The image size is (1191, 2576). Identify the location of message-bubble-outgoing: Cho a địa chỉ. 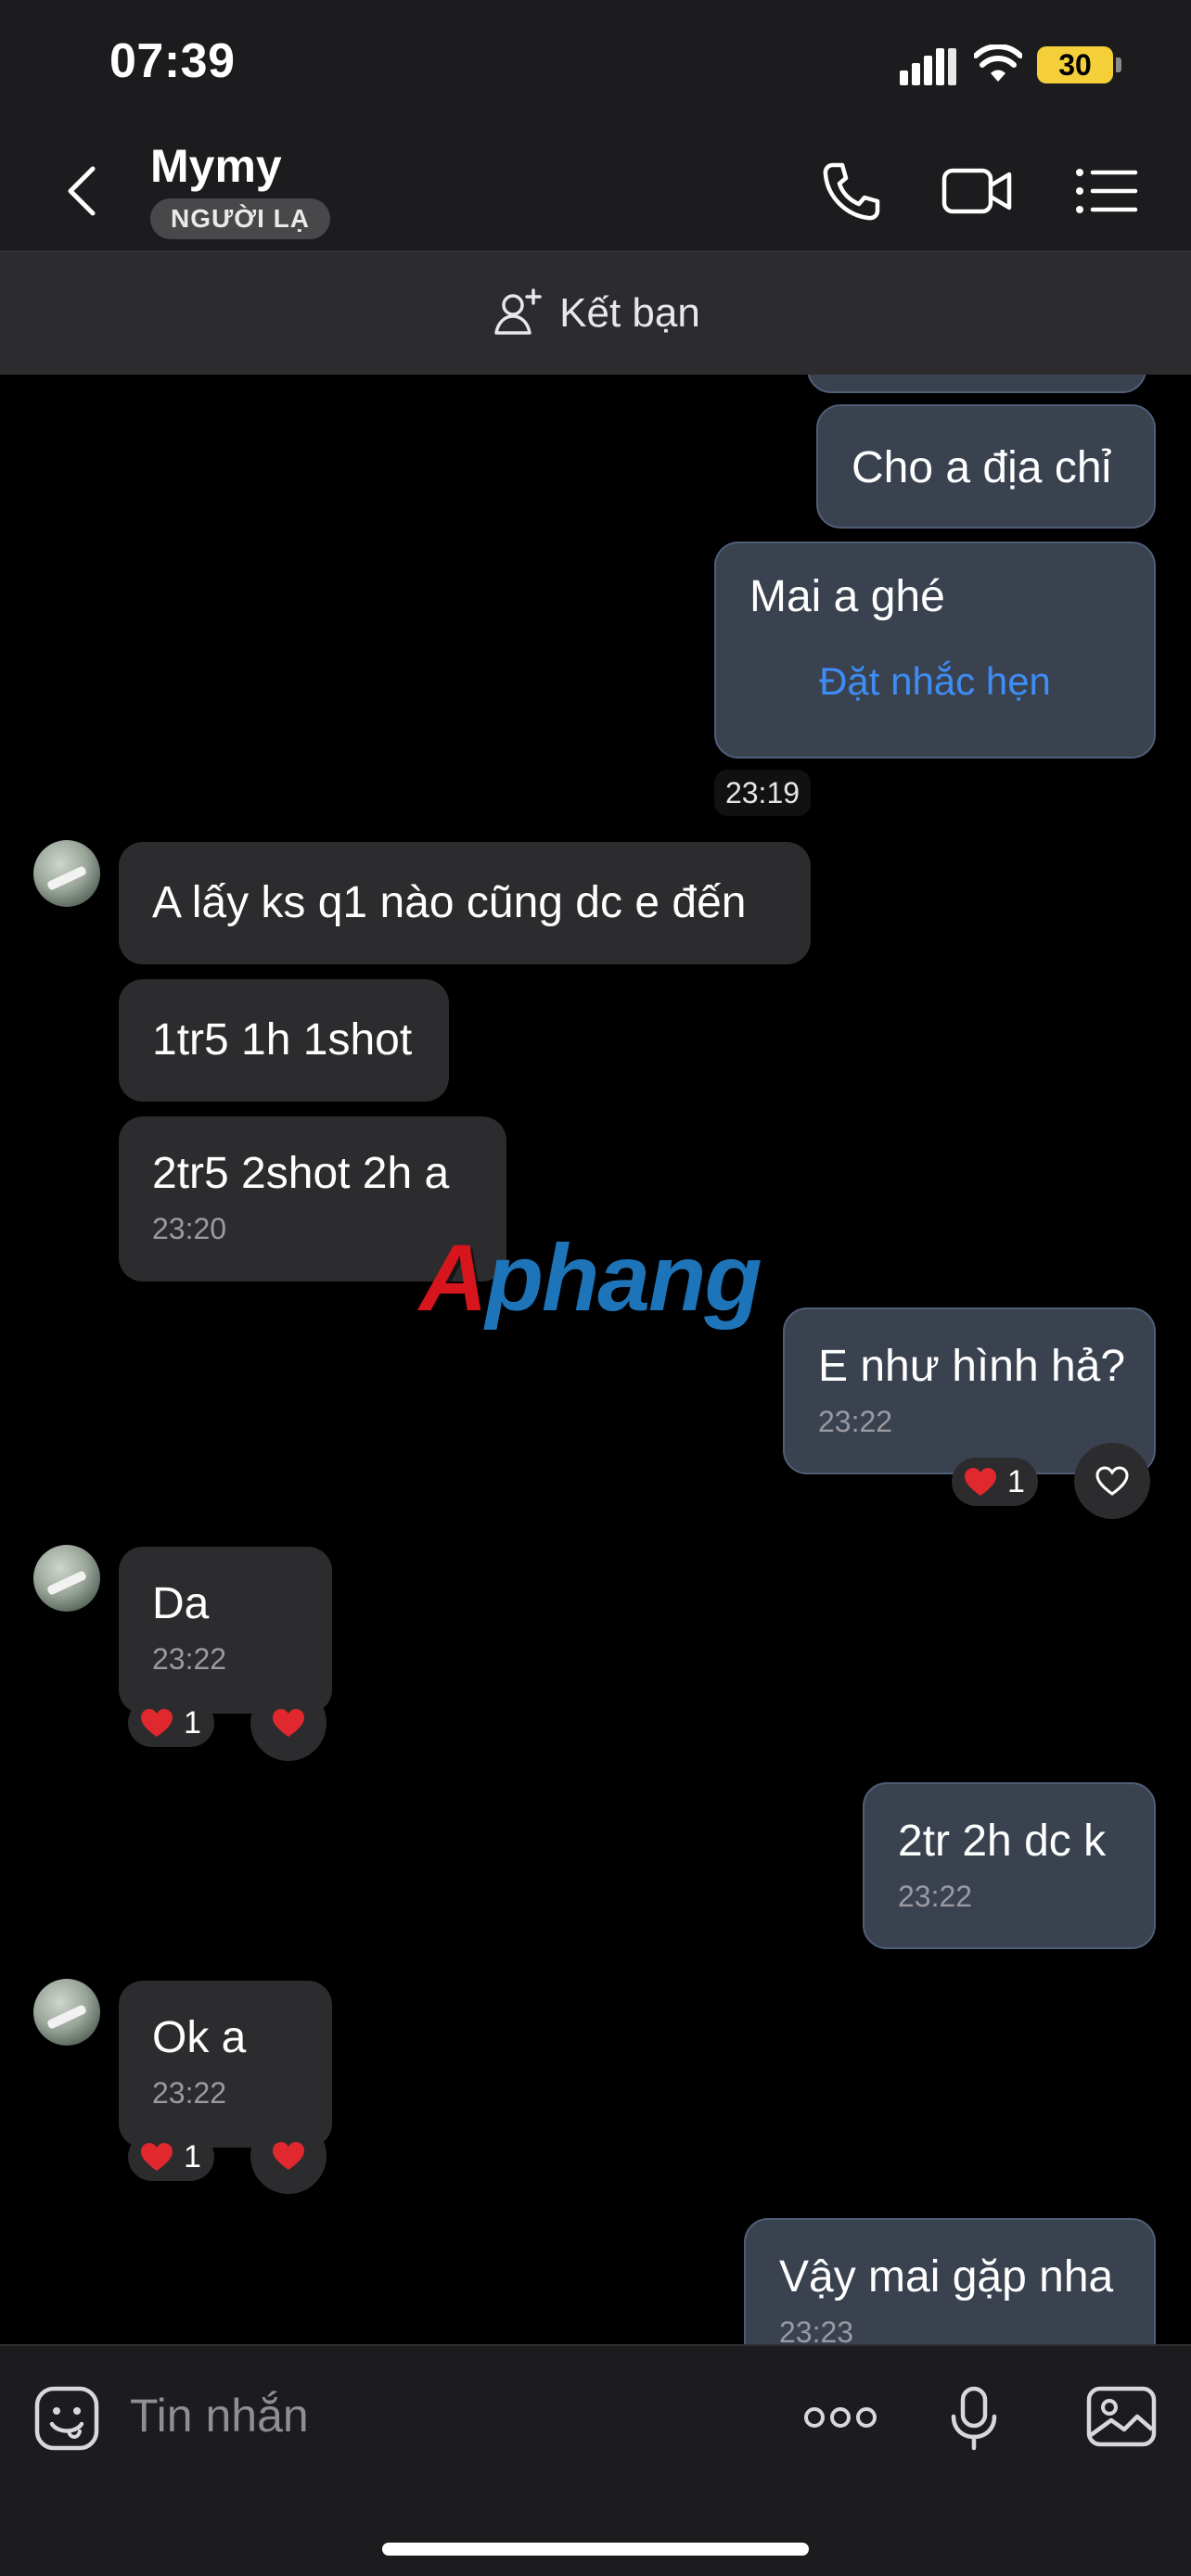
(986, 467).